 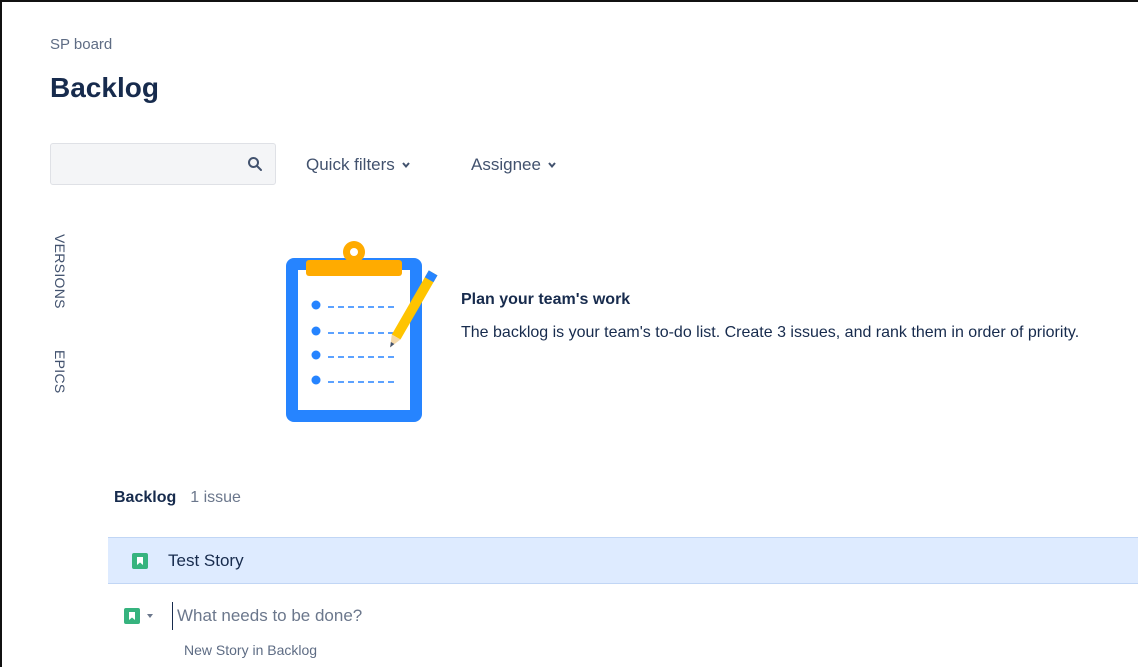 I want to click on empty-state-title: Plan your team's work, so click(x=546, y=299).